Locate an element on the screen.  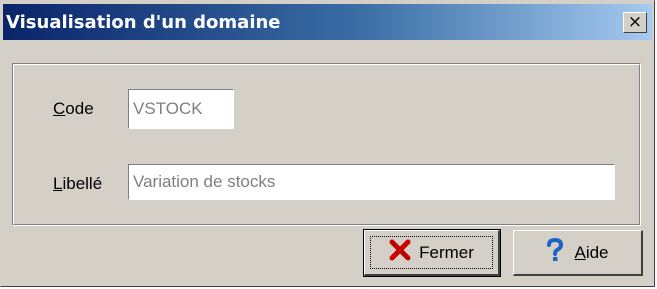
libelle-label: Libellé is located at coordinates (78, 183).